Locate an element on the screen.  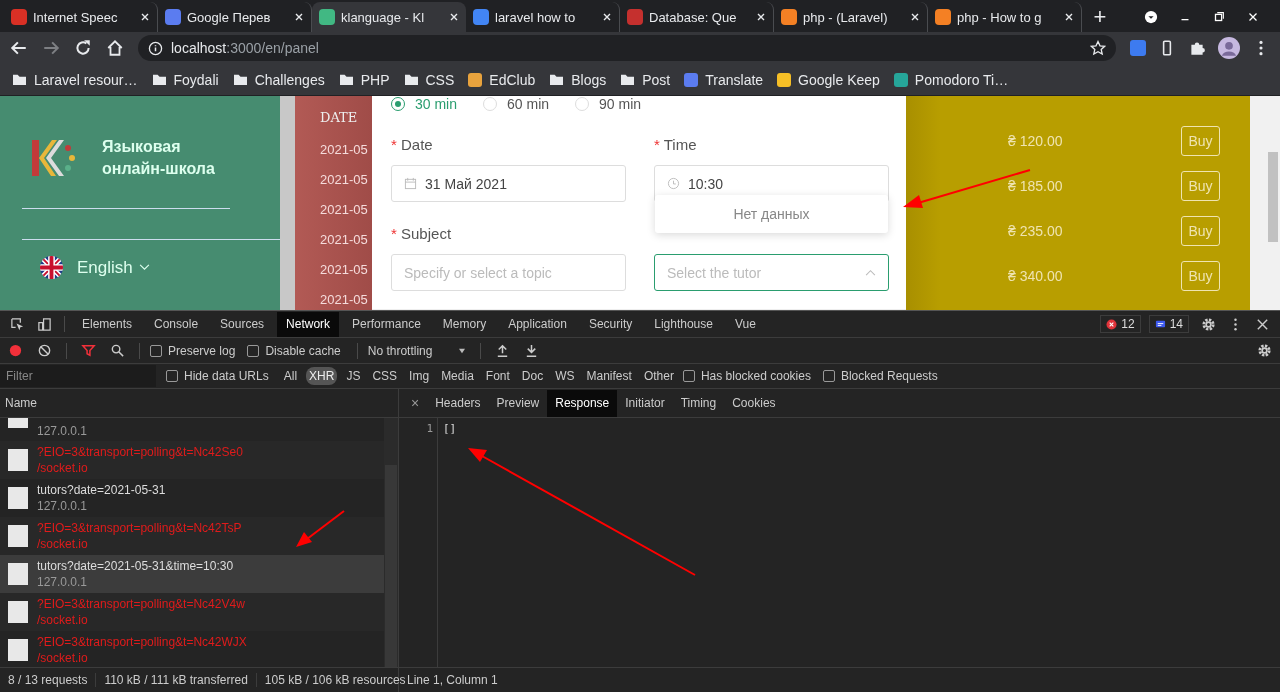
devtools-tab: Security is located at coordinates (610, 324).